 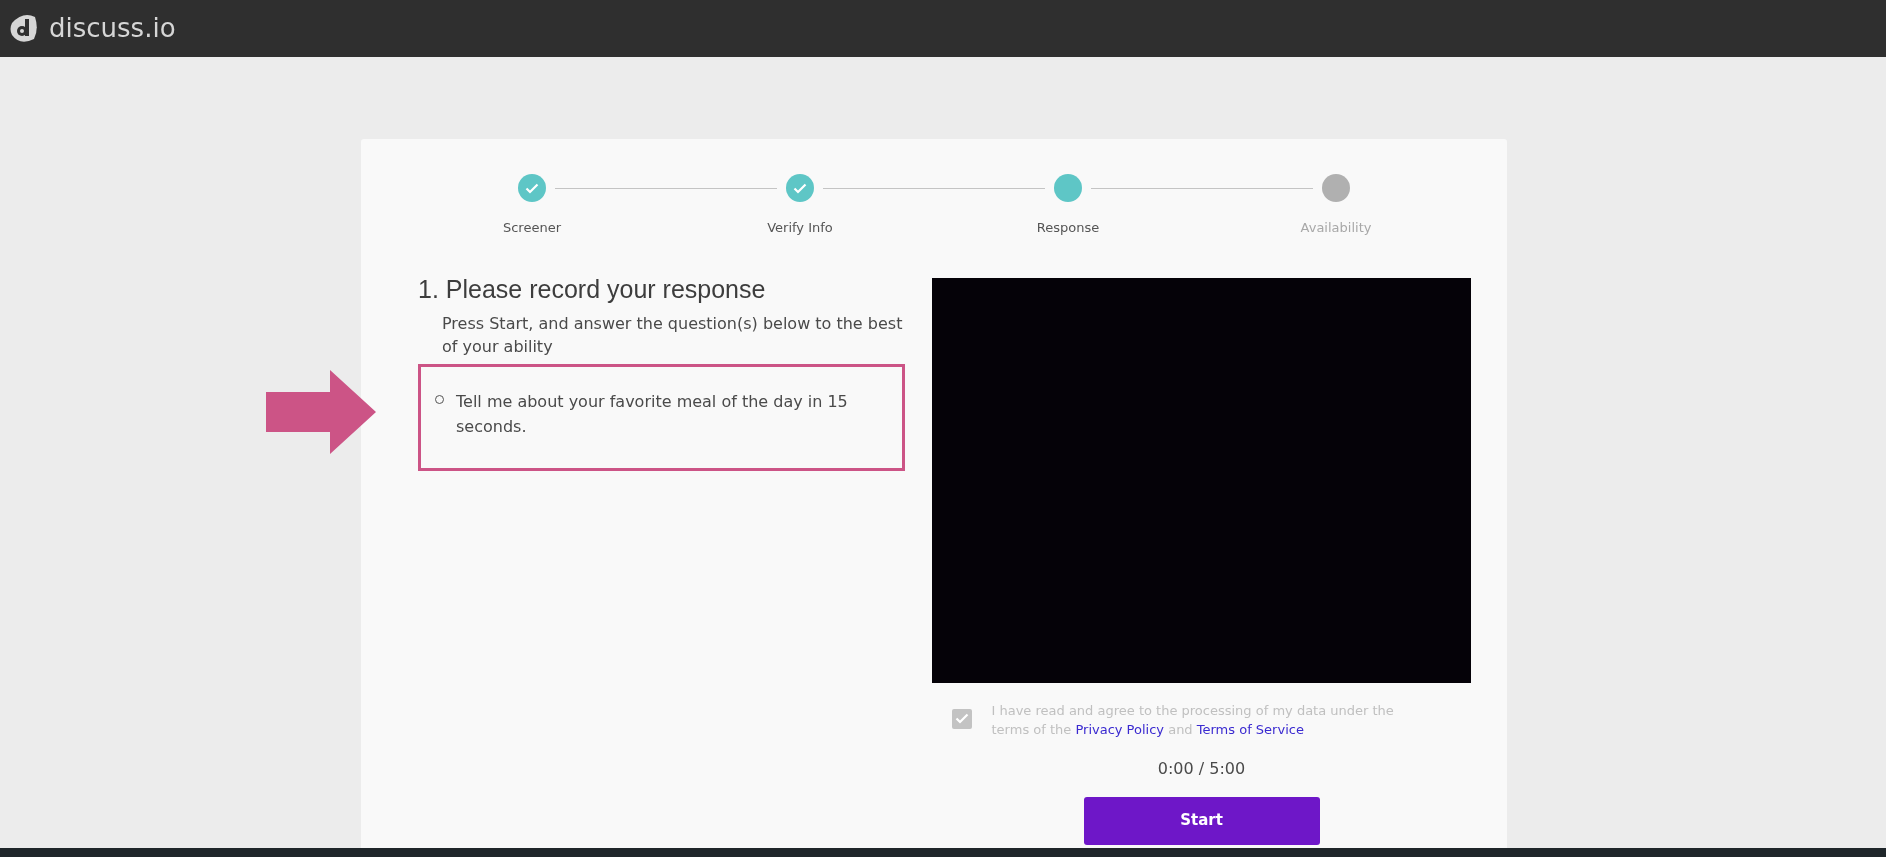 What do you see at coordinates (1193, 720) in the screenshot?
I see `consent-text: I have read and agree to the processing of my data under the terms of the Privacy Policy and Terms of Service` at bounding box center [1193, 720].